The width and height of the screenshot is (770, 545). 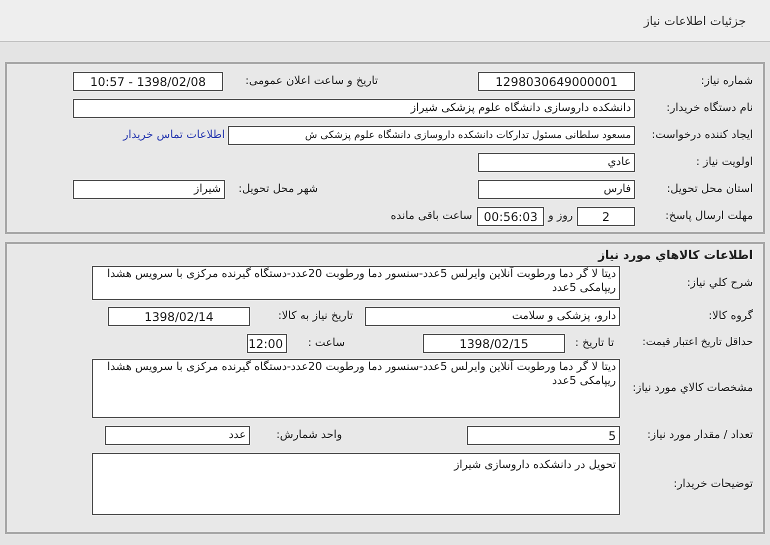 I want to click on input-field: 12:00, so click(x=267, y=343).